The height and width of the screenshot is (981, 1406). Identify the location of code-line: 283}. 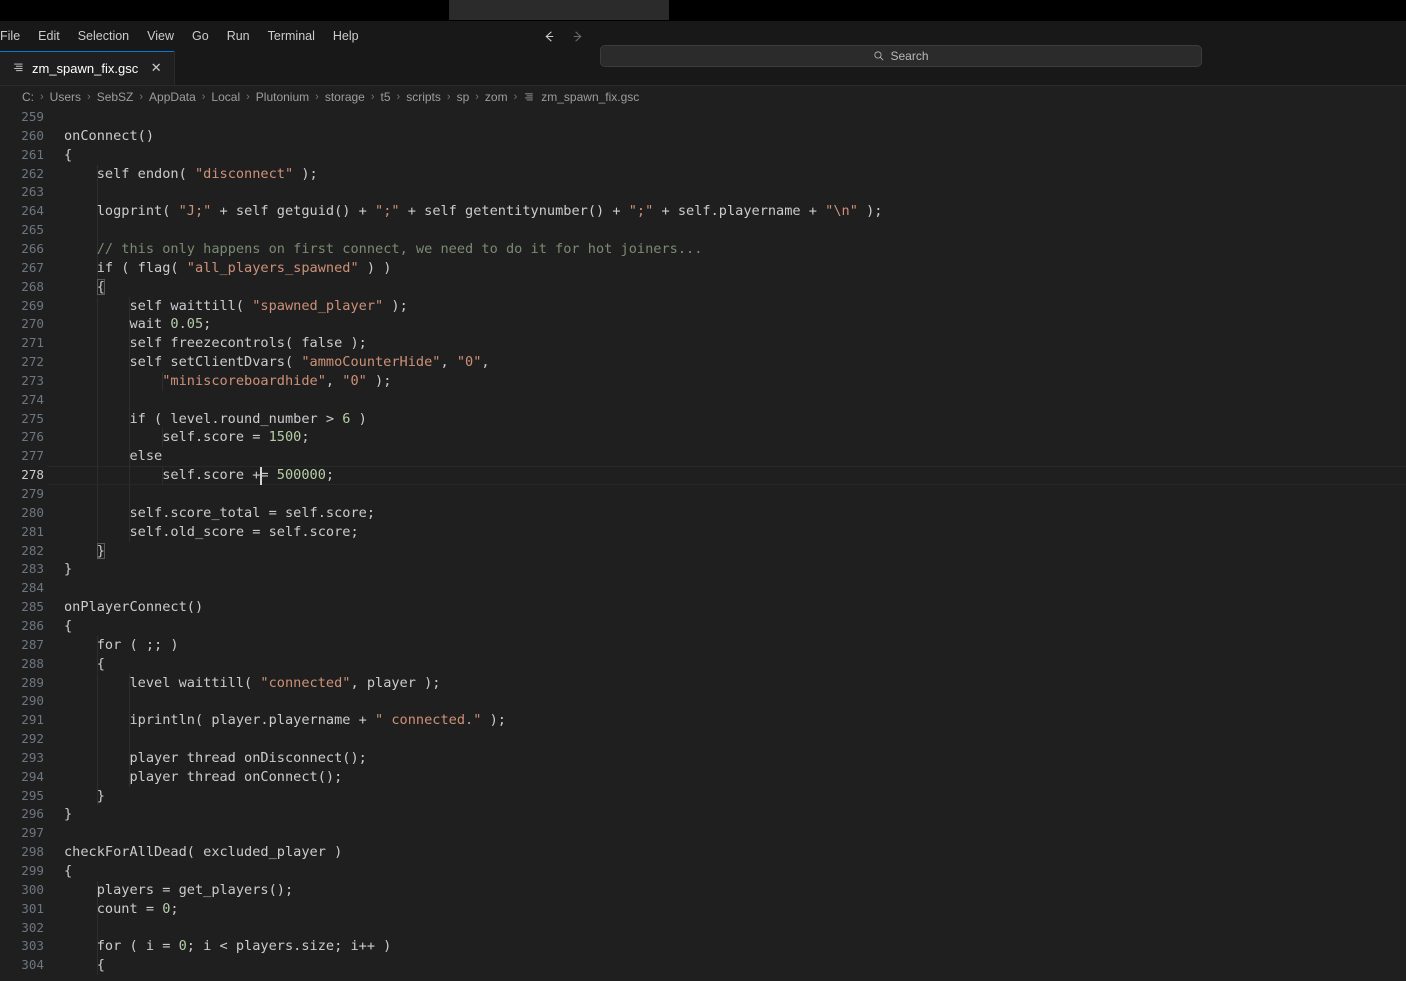
(703, 569).